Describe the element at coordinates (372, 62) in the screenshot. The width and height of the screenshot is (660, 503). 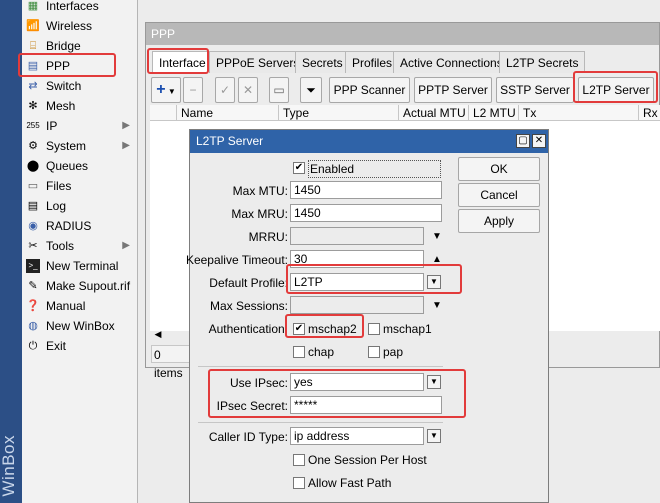
I see `tab-profiles: Profiles` at that location.